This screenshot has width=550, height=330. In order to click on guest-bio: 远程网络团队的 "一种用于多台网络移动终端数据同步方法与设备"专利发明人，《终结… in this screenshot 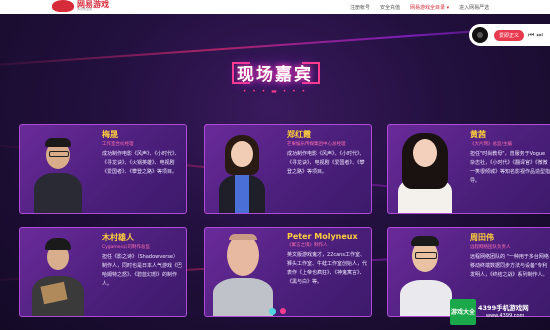, I will do `click(509, 266)`.